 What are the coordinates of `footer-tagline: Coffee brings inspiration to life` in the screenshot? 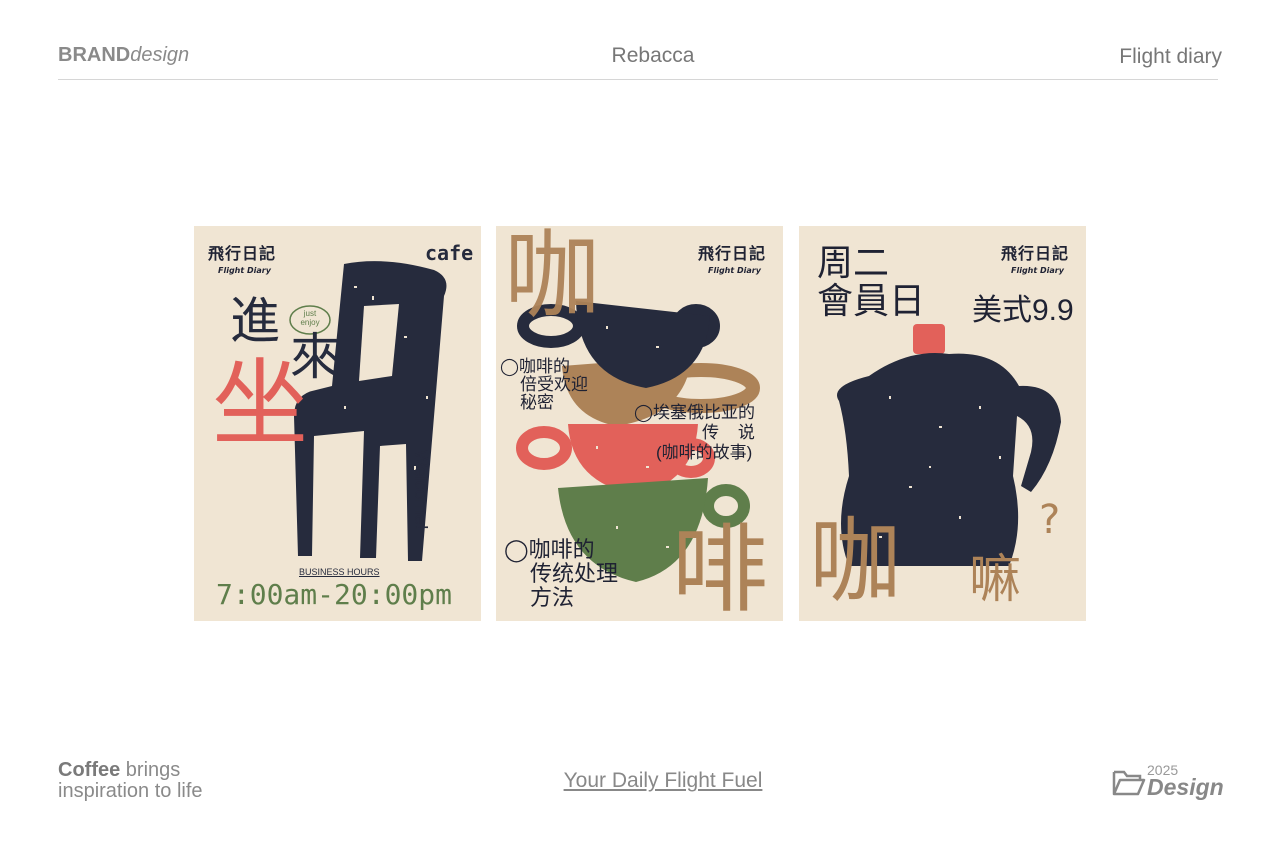 It's located at (130, 781).